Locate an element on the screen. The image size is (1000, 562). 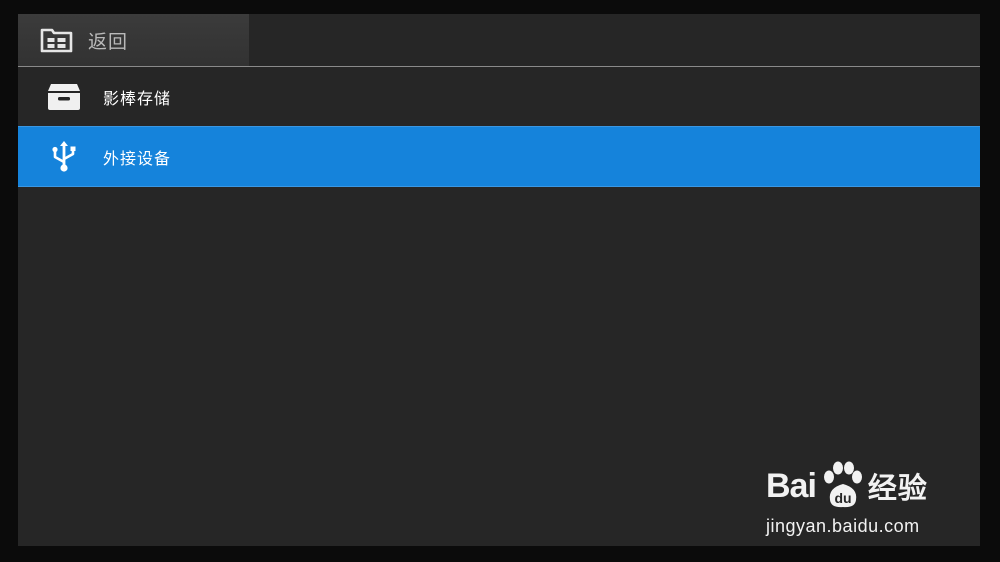
list-item-label: 外接设备 is located at coordinates (137, 158).